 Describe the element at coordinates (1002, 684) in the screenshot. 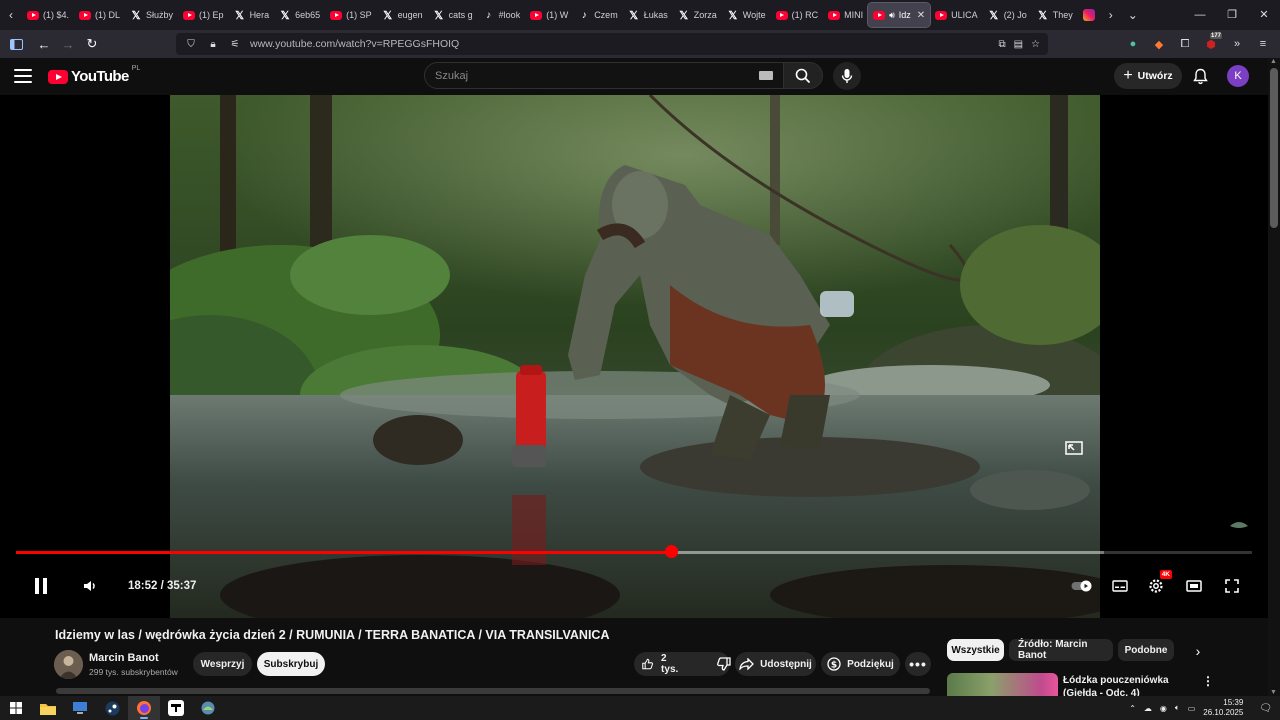

I see `recommended-video-thumbnail` at that location.